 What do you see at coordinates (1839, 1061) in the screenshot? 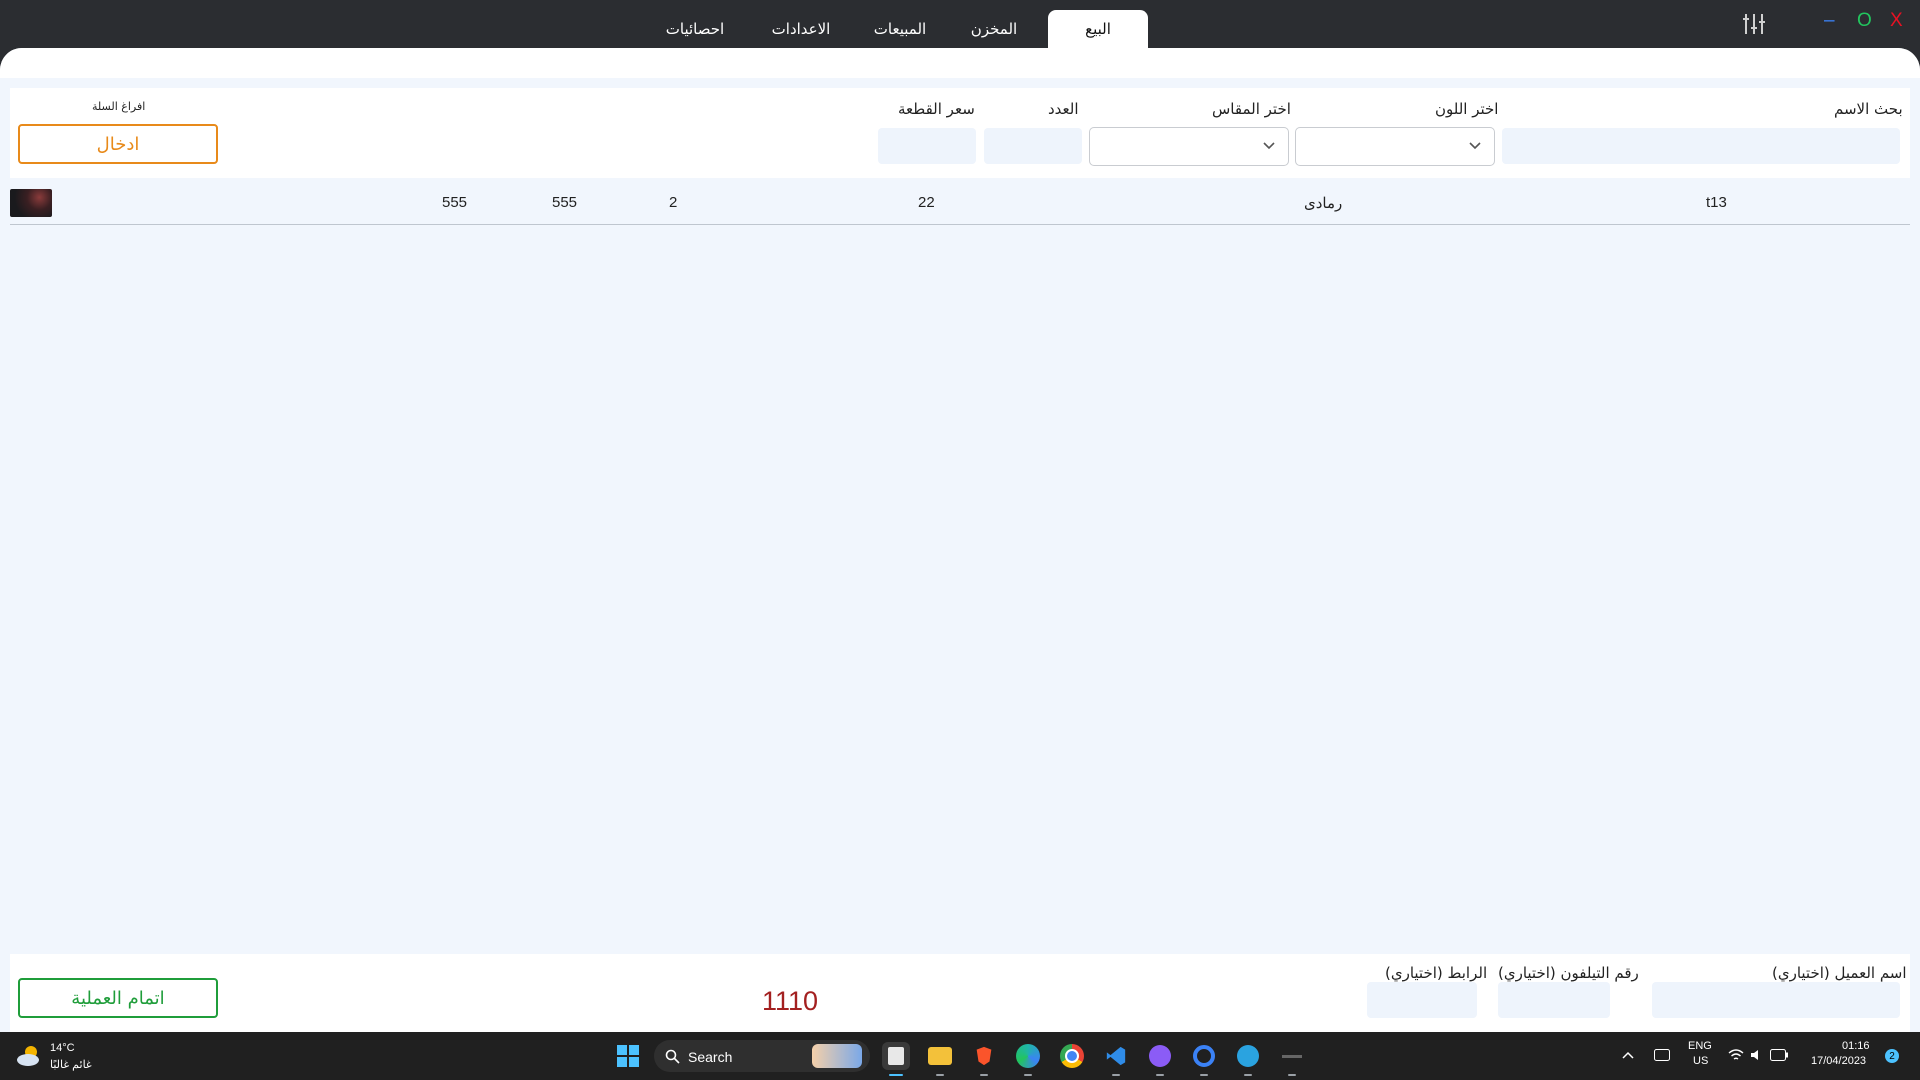
I see `clock-date: 17/04/2023` at bounding box center [1839, 1061].